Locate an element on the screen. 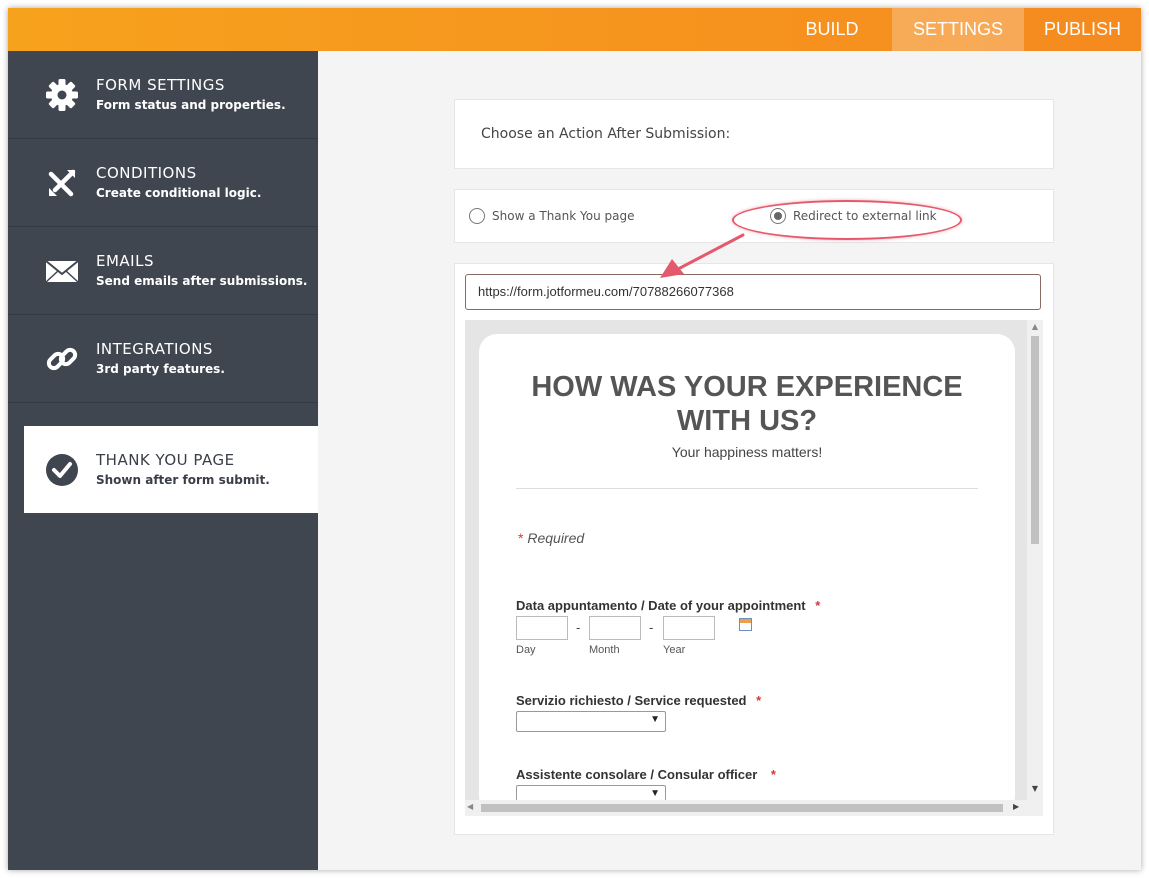  radio-label: Show a Thank You page is located at coordinates (563, 216).